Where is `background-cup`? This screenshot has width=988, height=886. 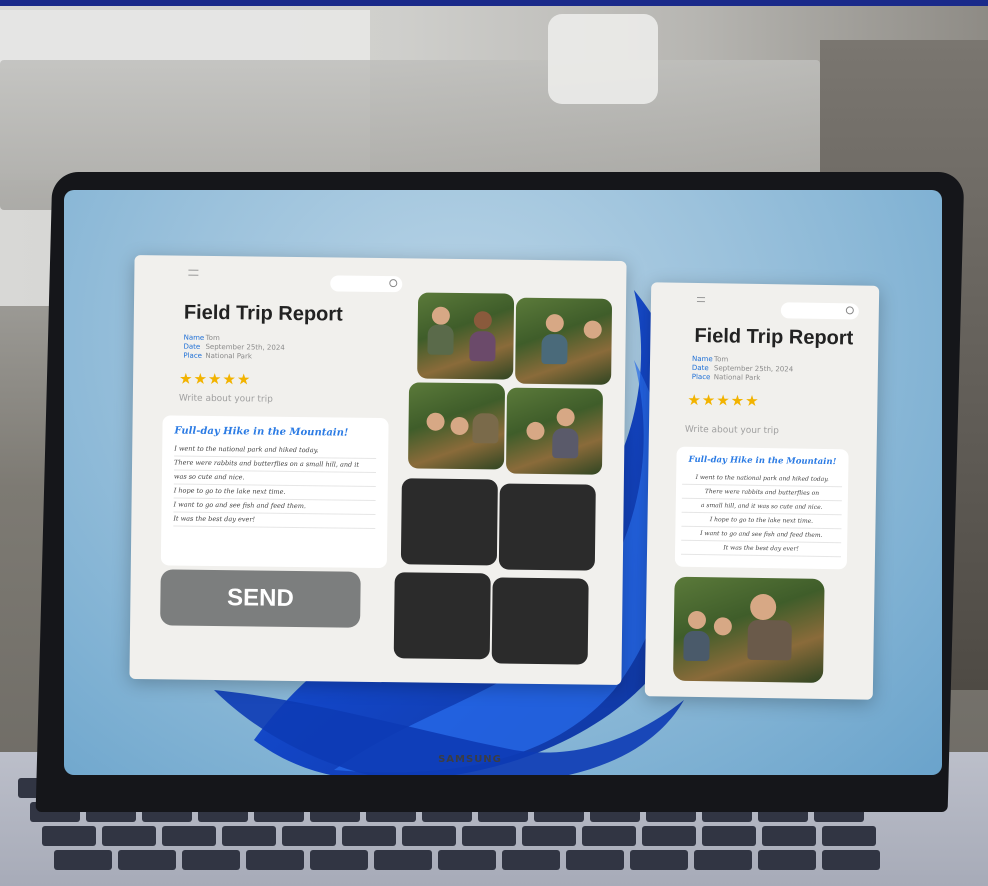 background-cup is located at coordinates (603, 59).